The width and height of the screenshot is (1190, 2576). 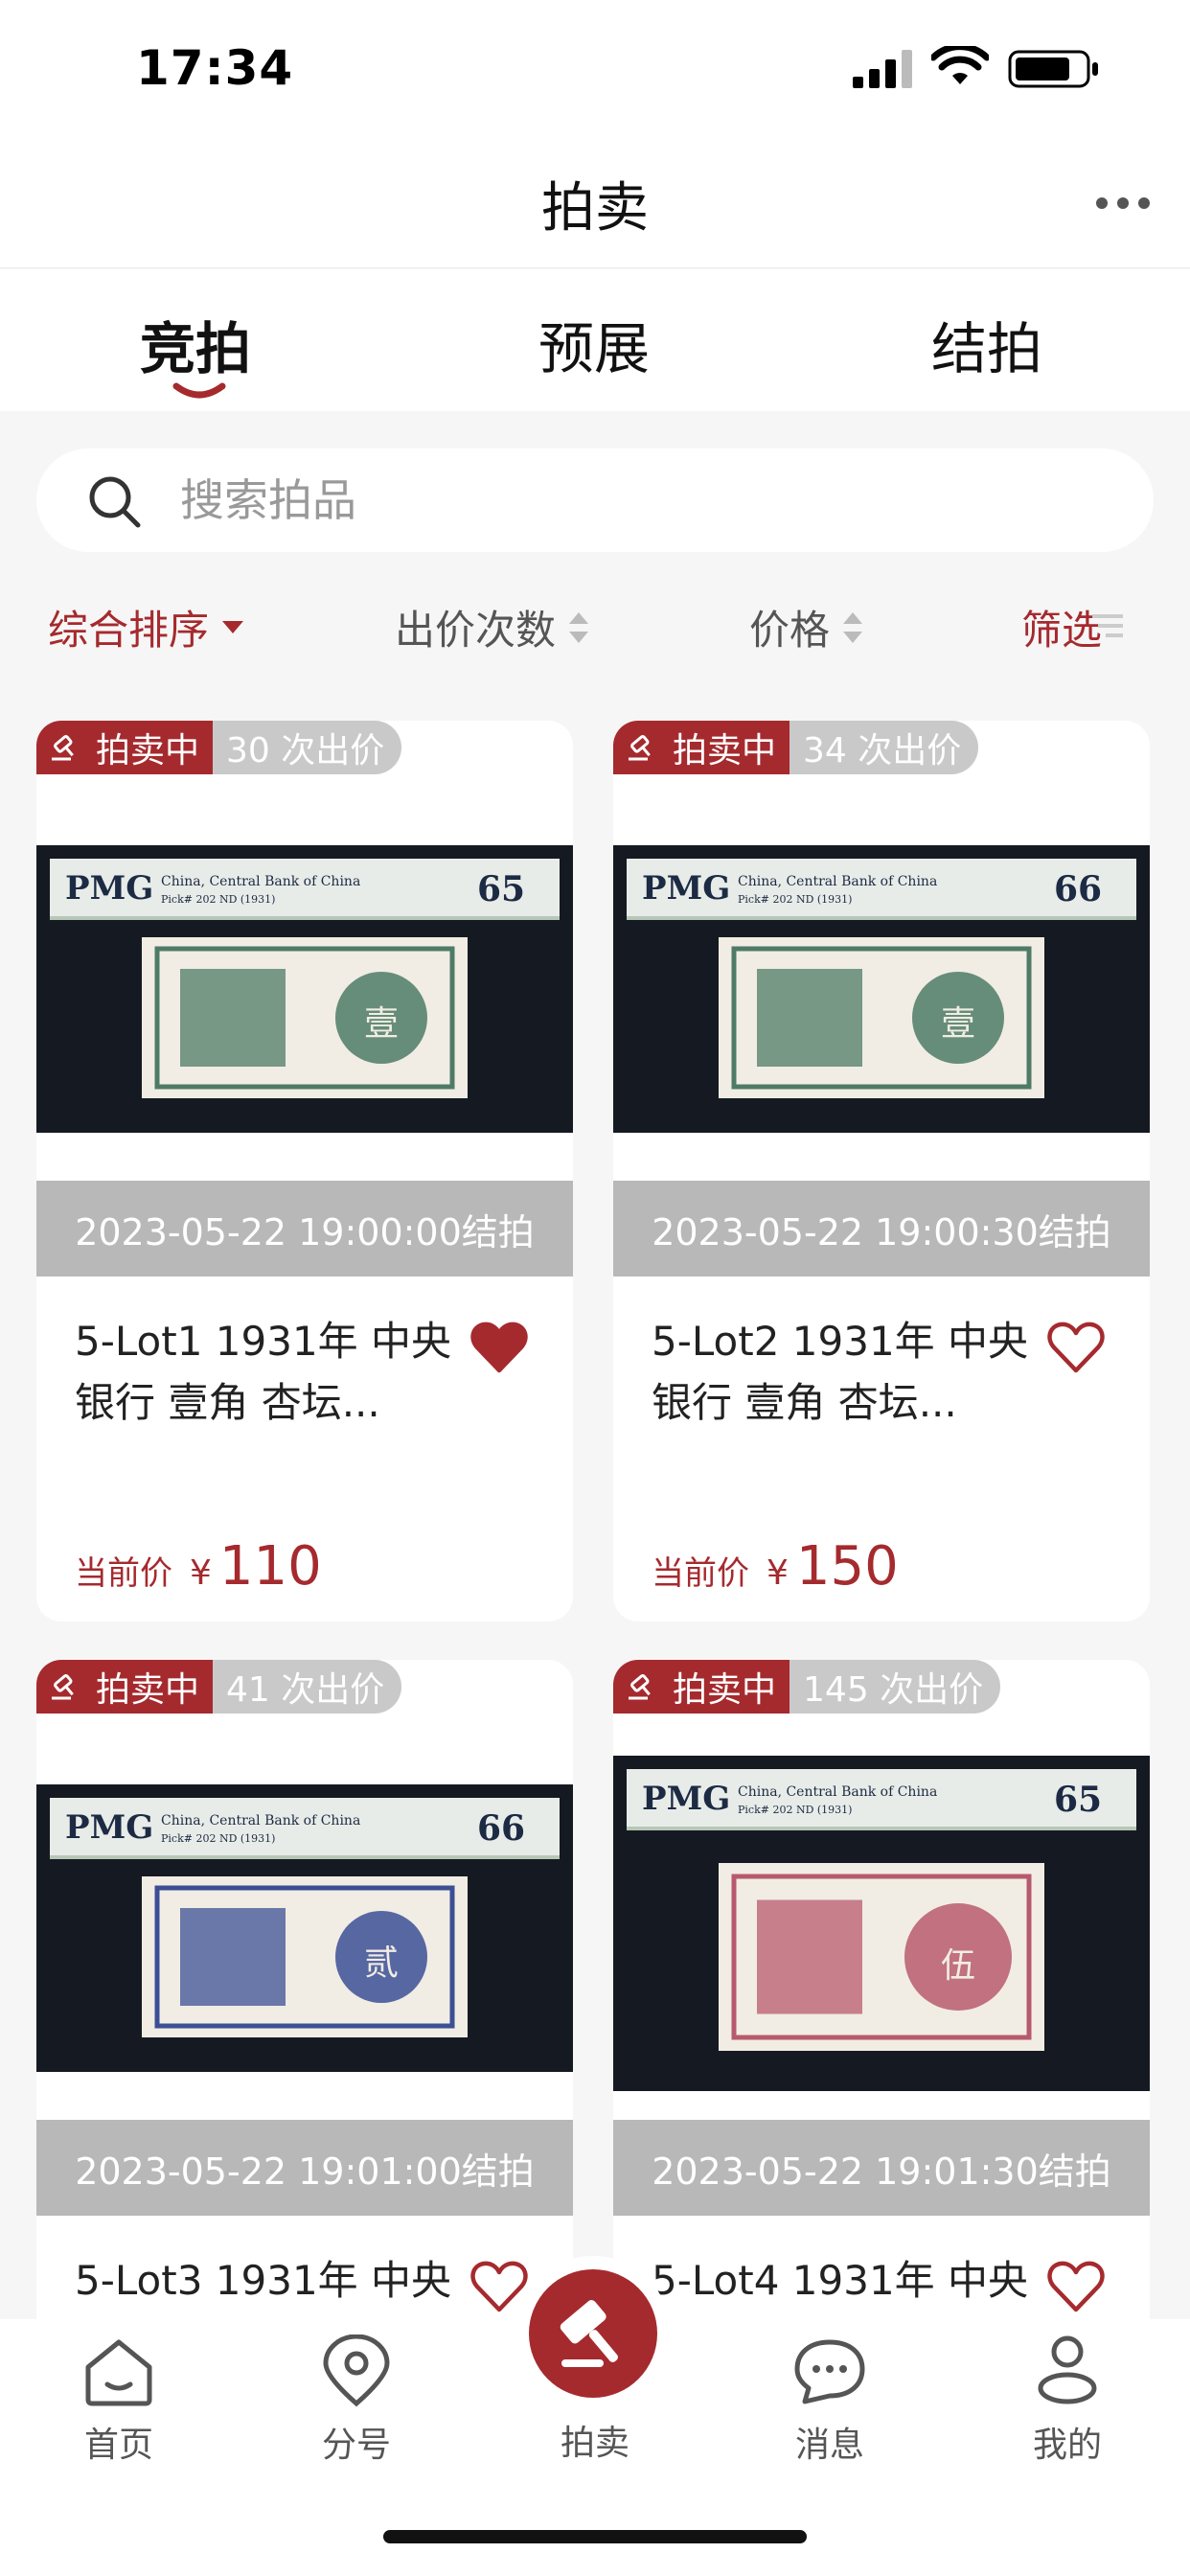 I want to click on message-icon, so click(x=829, y=2371).